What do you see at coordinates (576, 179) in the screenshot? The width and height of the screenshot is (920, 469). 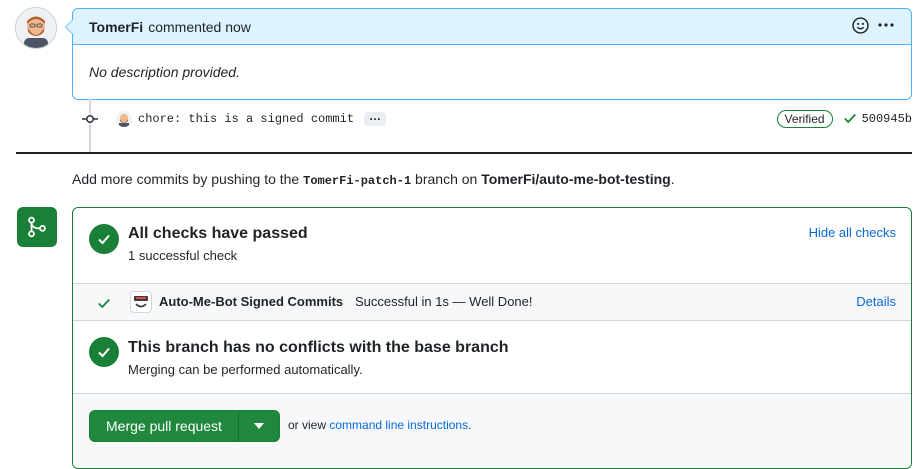 I see `hint-repo: TomerFi/auto-me-bot-testing` at bounding box center [576, 179].